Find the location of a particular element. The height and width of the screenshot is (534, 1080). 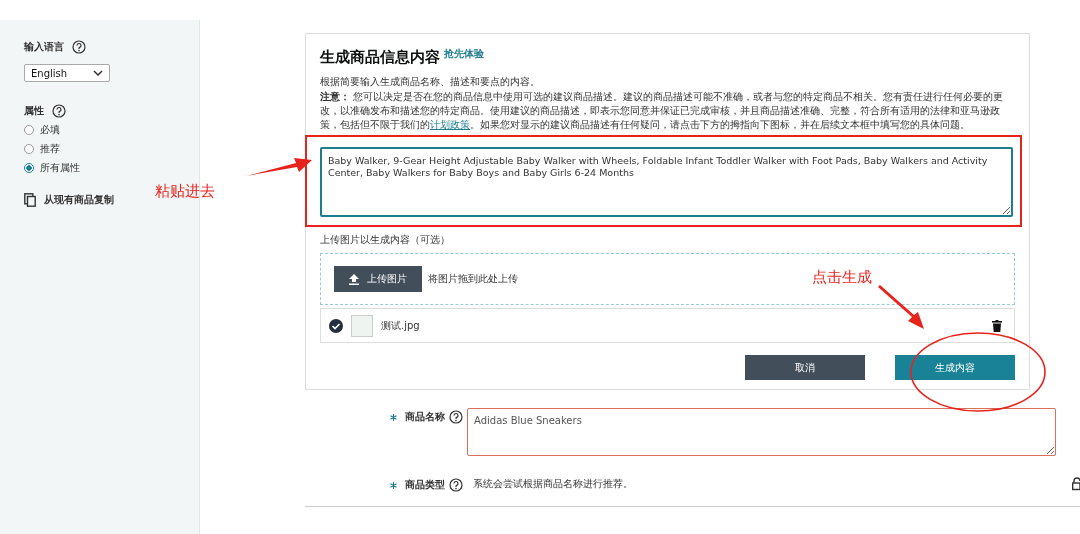

language-dropdown: English is located at coordinates (67, 73).